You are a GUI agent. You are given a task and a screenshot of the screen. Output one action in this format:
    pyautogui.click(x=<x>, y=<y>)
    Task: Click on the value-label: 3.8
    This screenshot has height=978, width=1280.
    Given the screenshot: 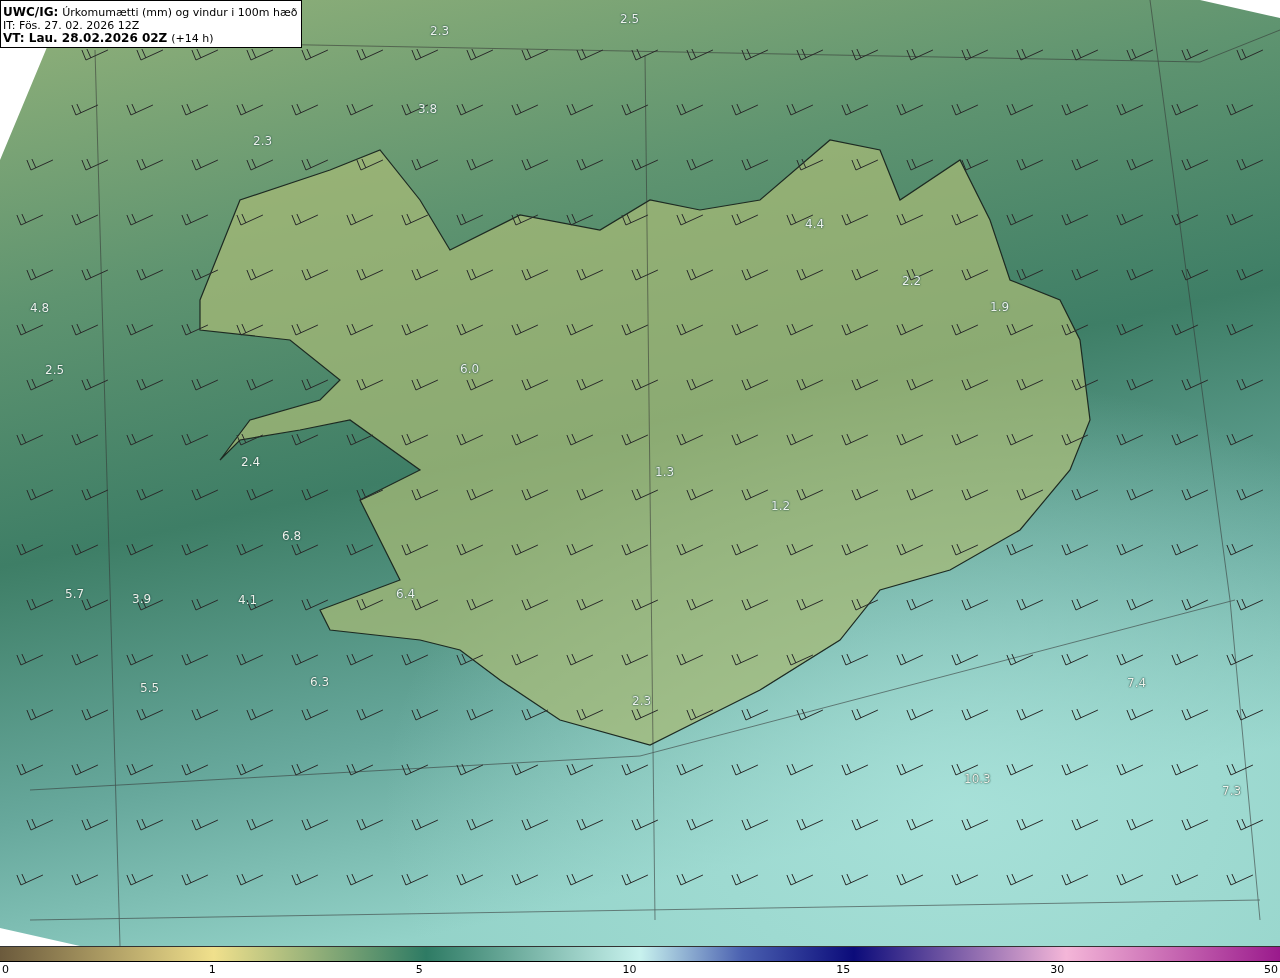 What is the action you would take?
    pyautogui.click(x=428, y=109)
    